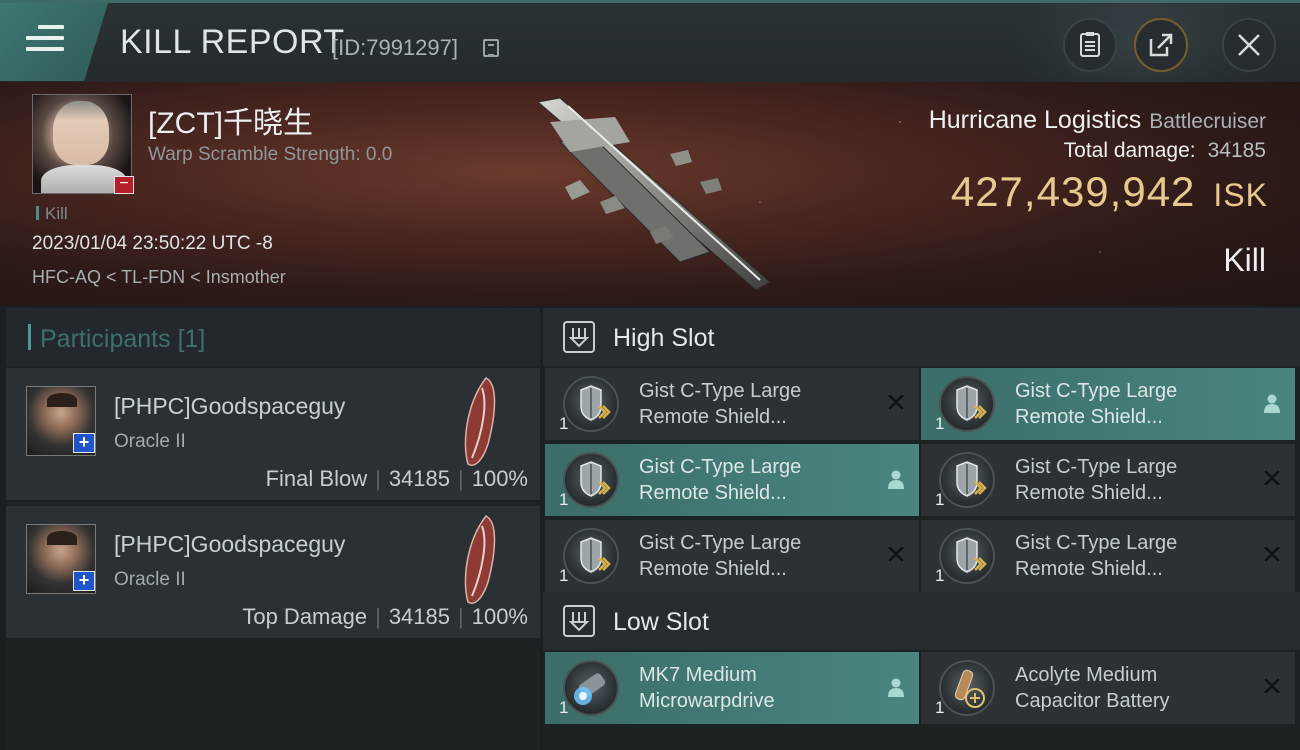  Describe the element at coordinates (230, 120) in the screenshot. I see `victim-name: [ZCT]千晓生` at that location.